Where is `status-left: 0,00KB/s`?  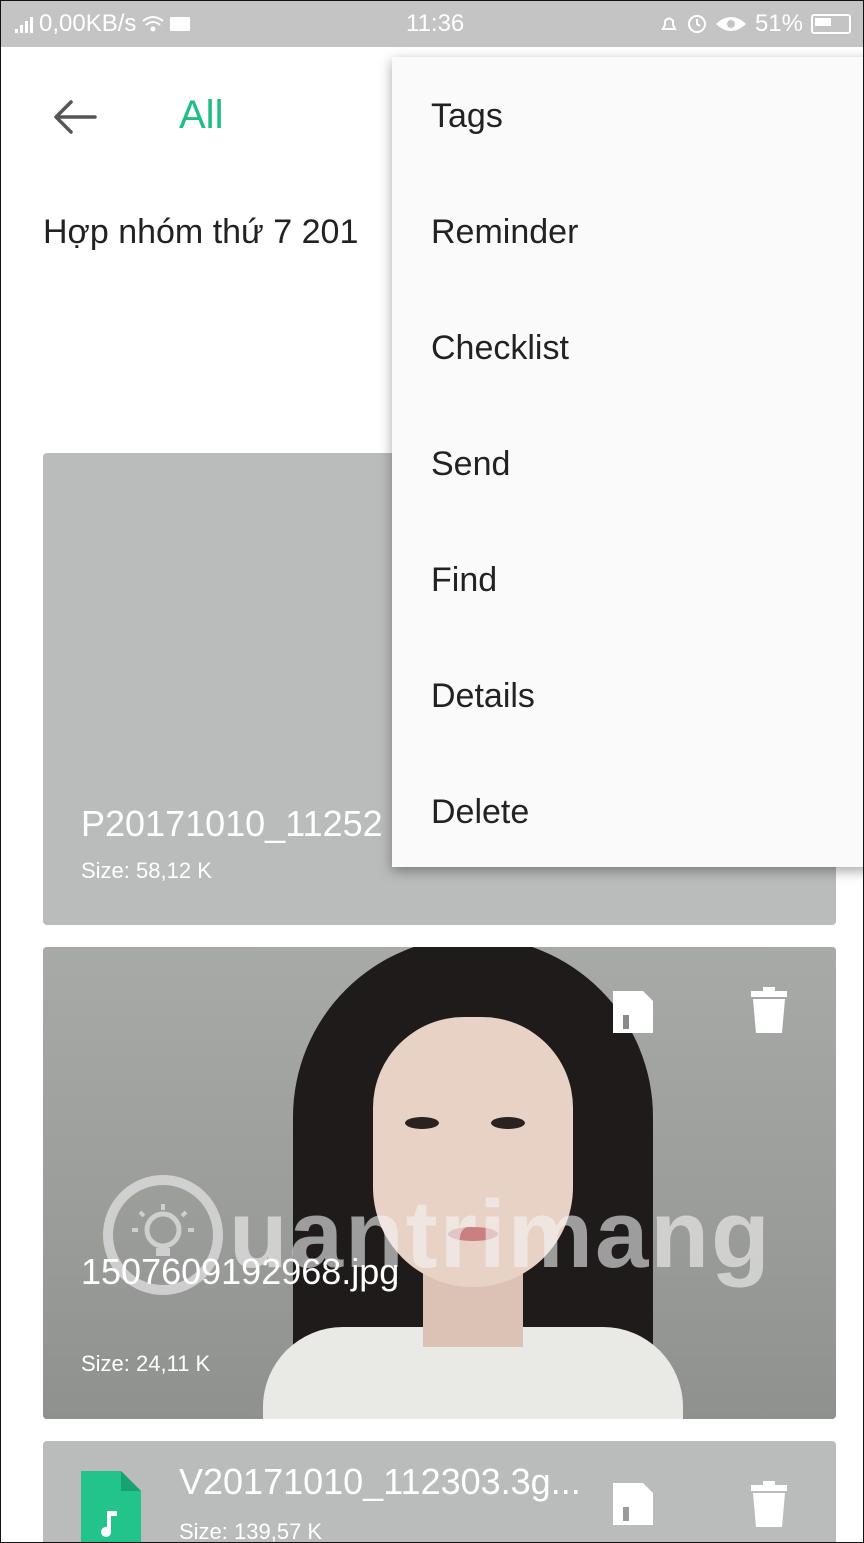
status-left: 0,00KB/s is located at coordinates (103, 24).